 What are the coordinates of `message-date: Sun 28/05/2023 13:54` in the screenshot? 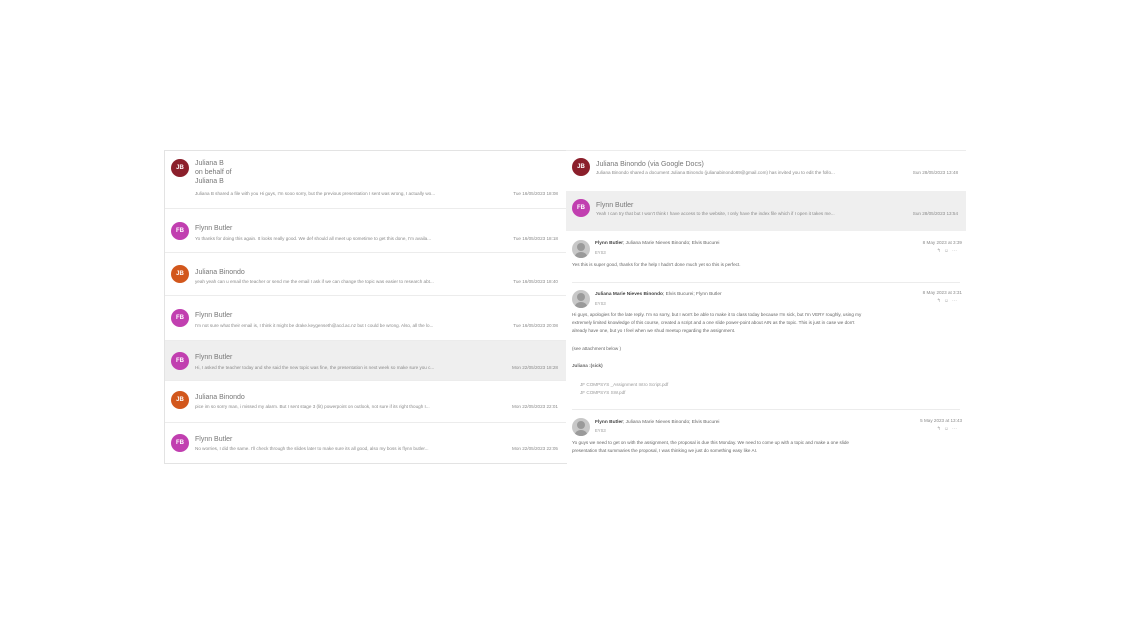 It's located at (935, 213).